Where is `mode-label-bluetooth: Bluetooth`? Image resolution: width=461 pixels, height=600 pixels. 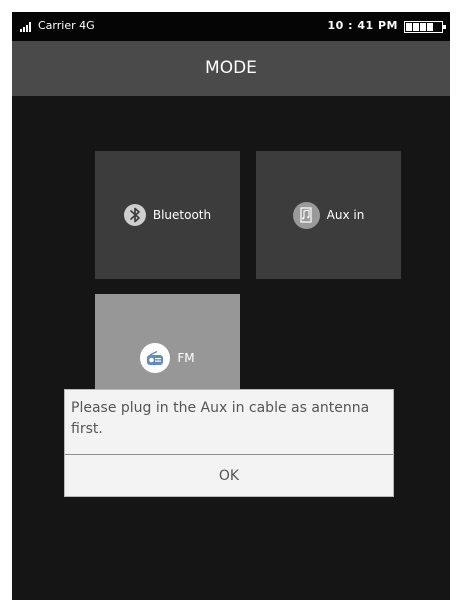 mode-label-bluetooth: Bluetooth is located at coordinates (182, 215).